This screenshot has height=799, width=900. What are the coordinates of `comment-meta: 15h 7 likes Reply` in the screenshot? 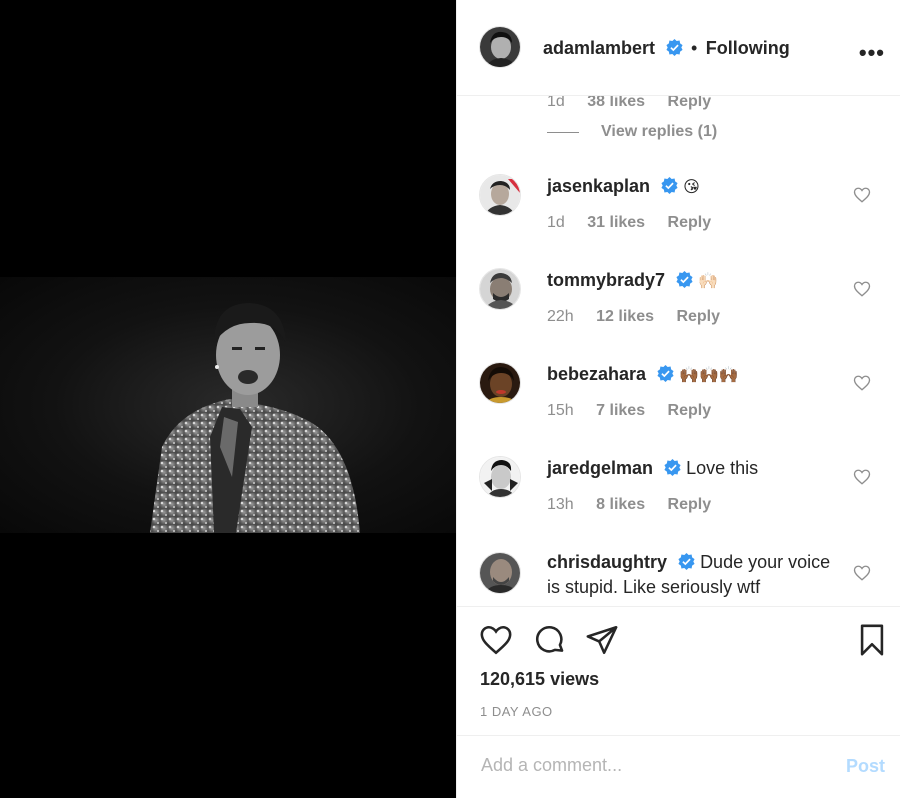 It's located at (638, 411).